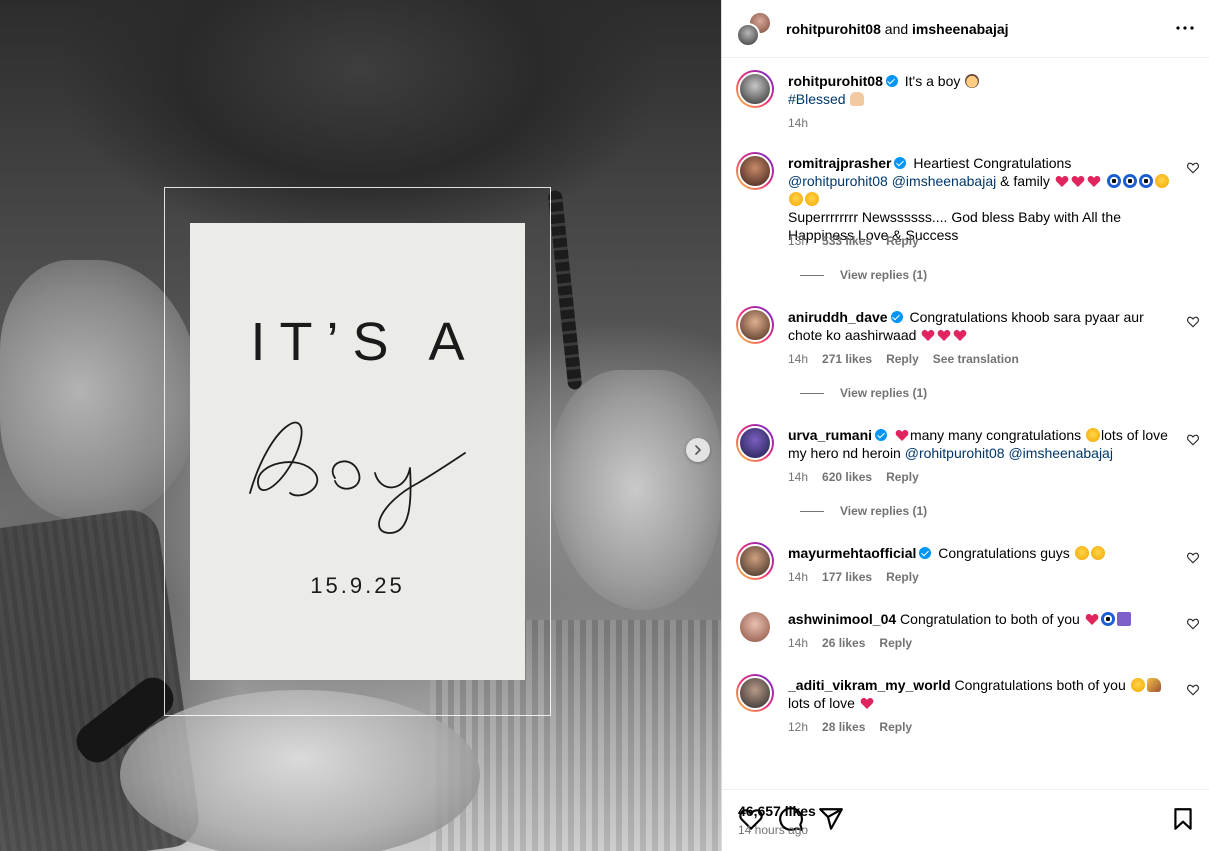  I want to click on comment-meta: 13h 533 likes Reply, so click(860, 241).